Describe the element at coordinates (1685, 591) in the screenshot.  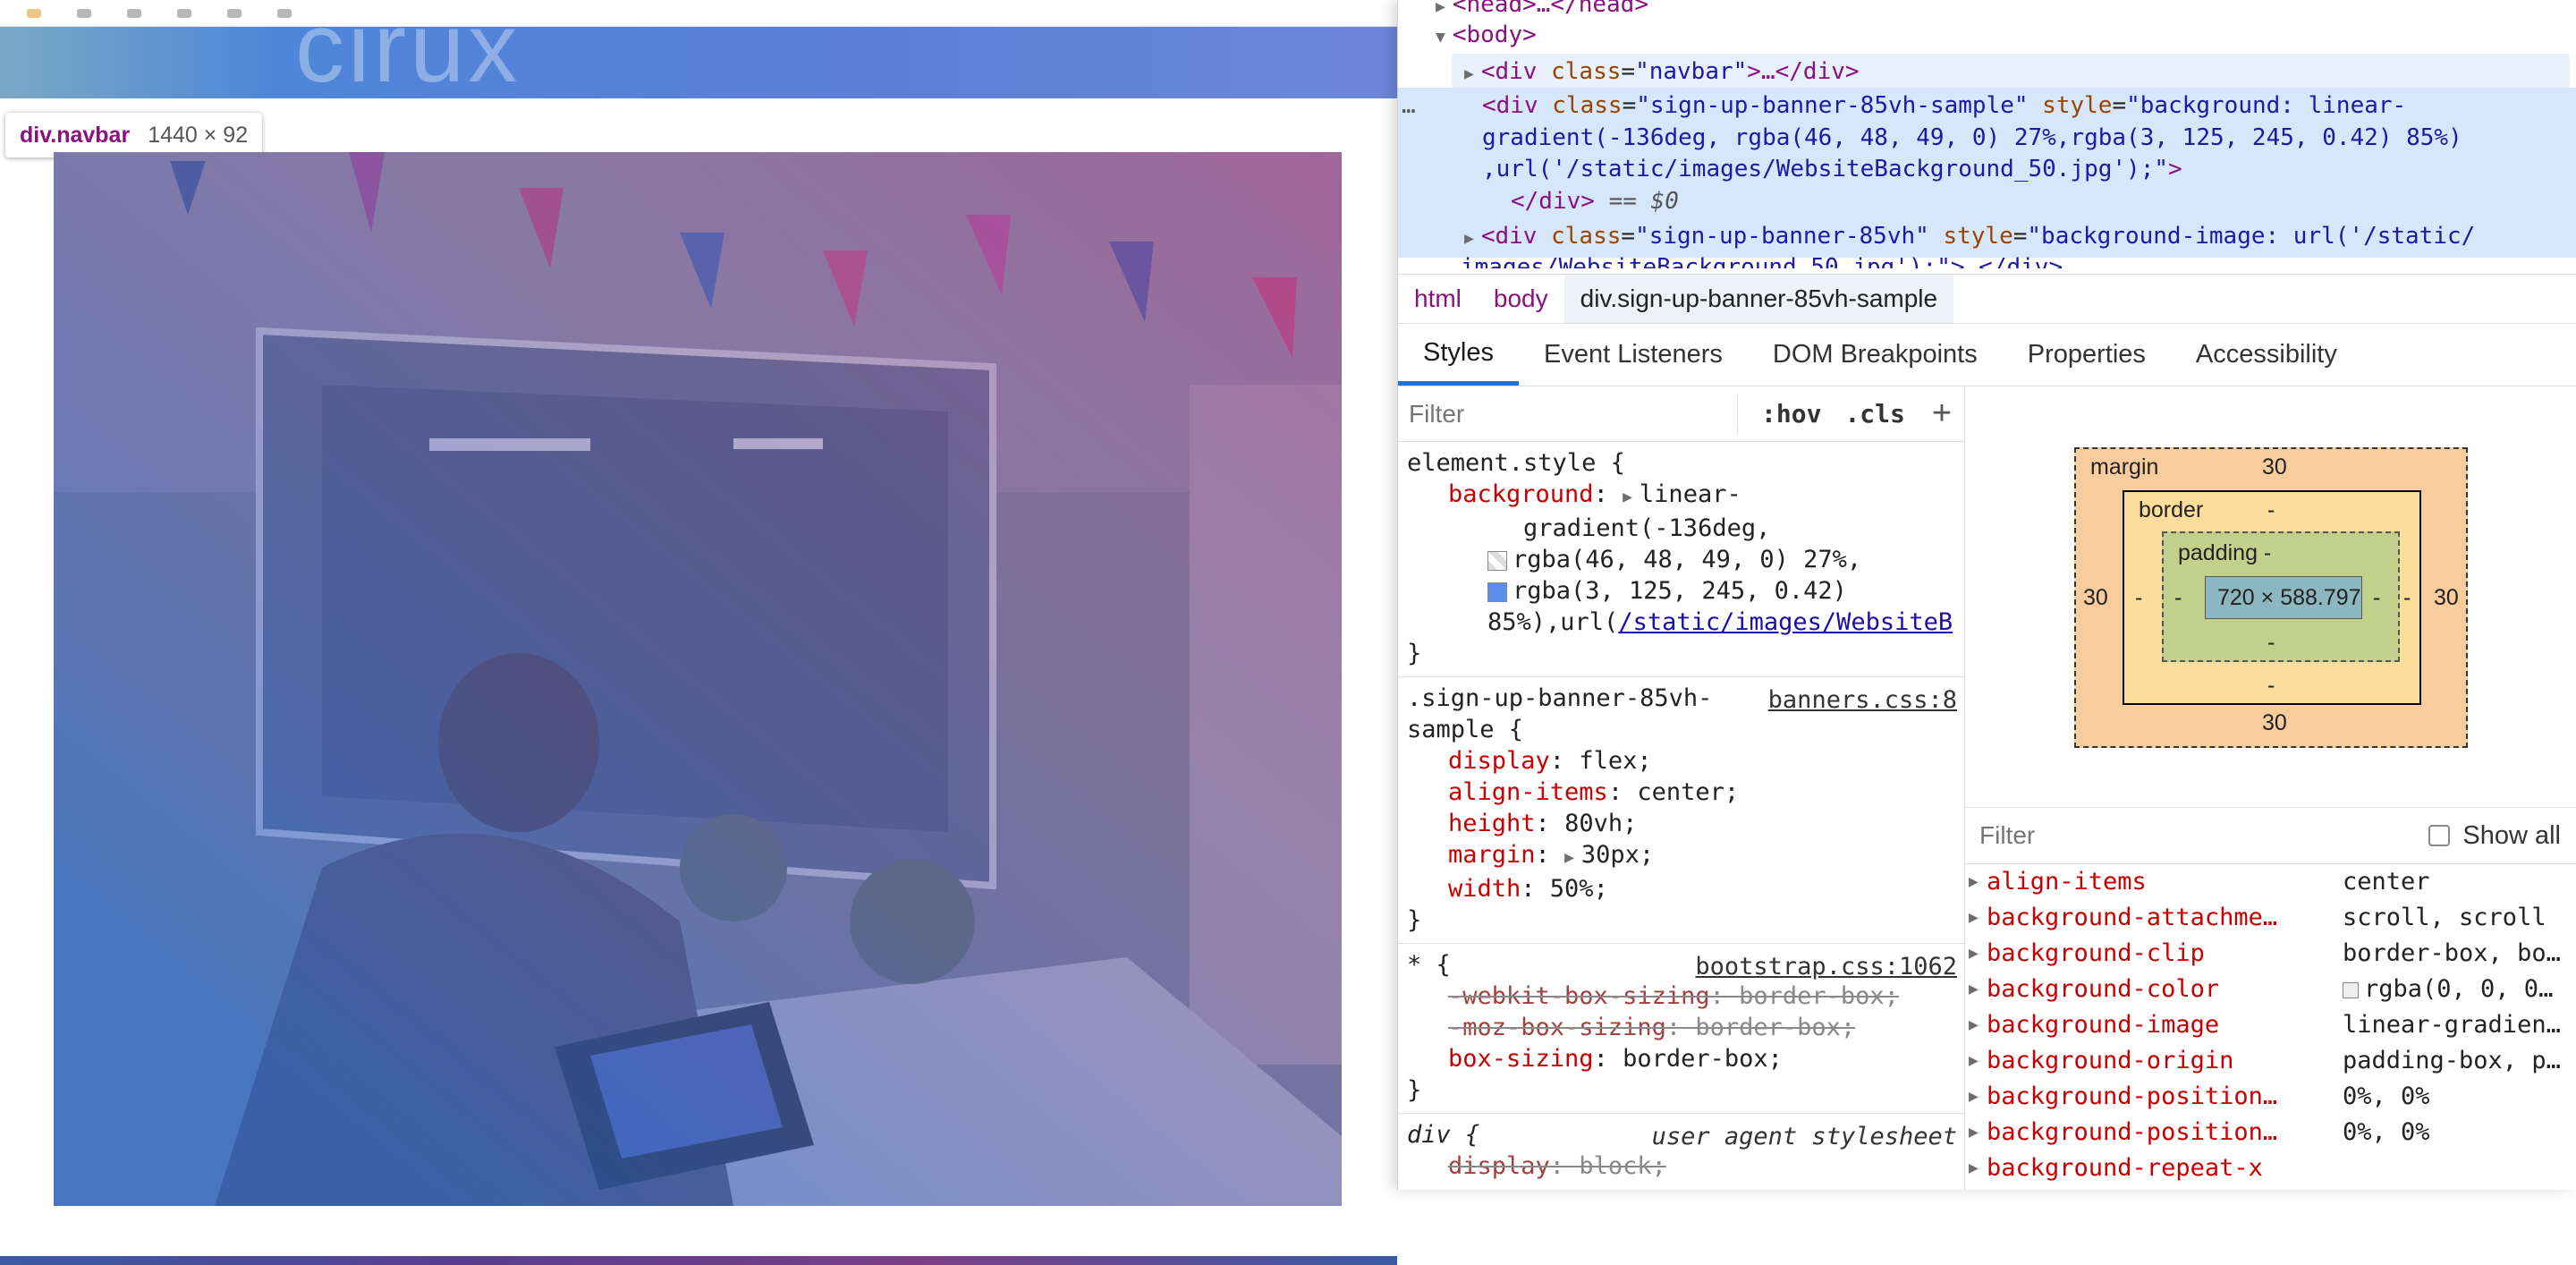
I see `style-value-cont: rgba(3, 125, 245, 0.42)` at that location.